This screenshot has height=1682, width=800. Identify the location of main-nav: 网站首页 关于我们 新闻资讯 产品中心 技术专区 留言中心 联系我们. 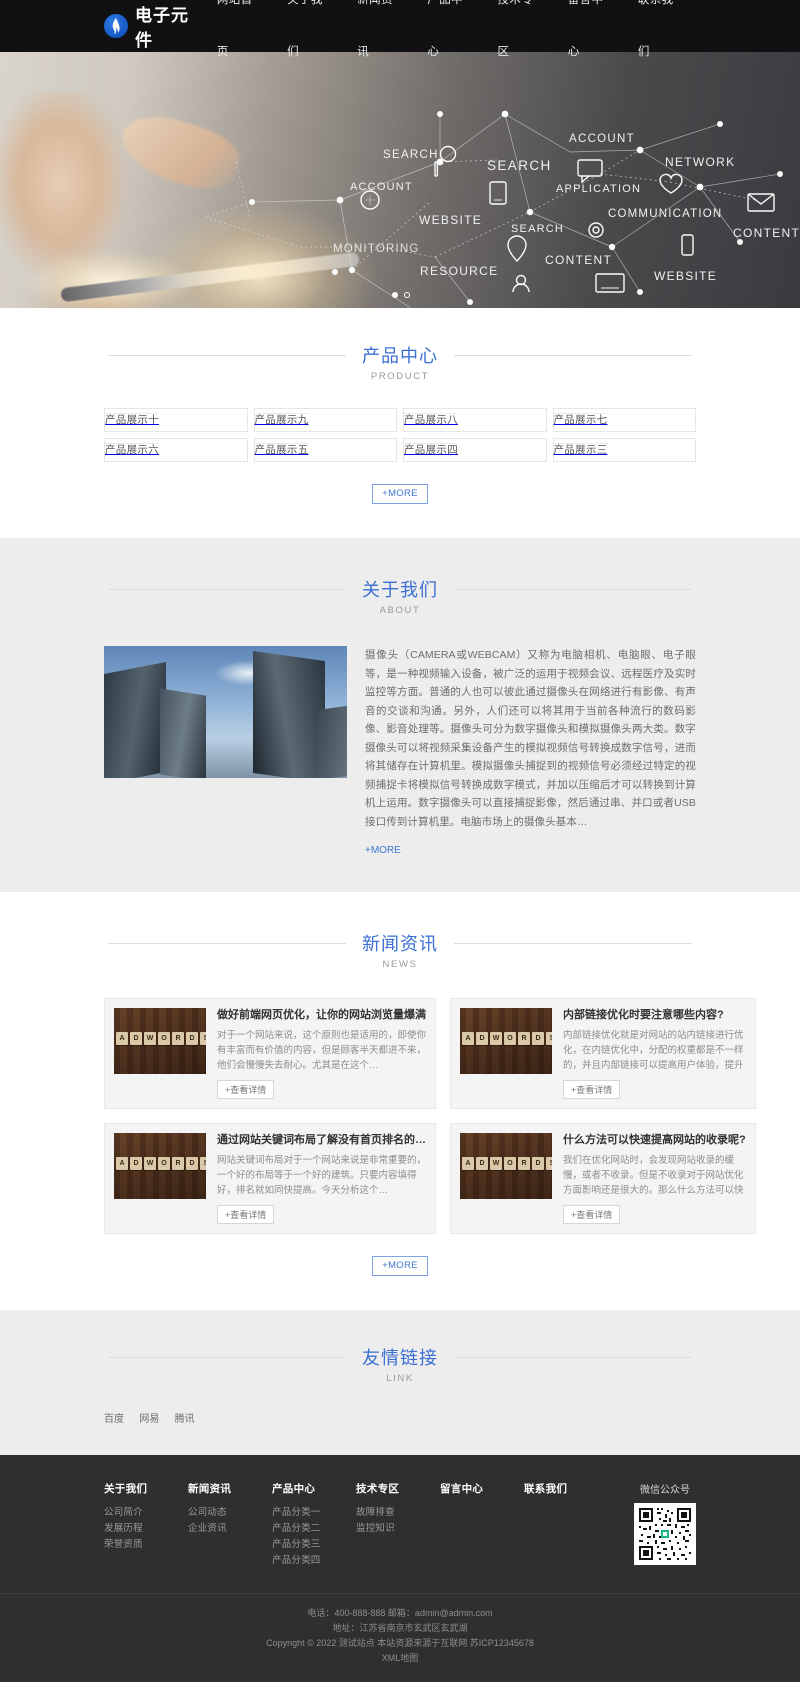
(450, 39).